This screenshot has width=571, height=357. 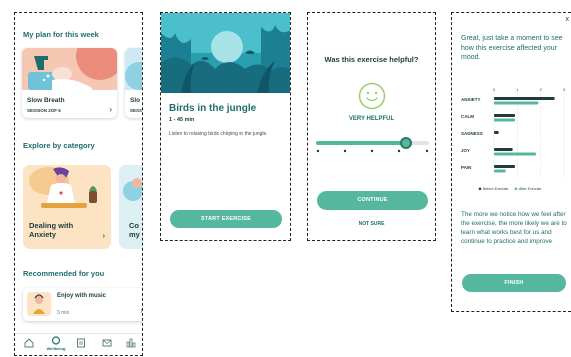 What do you see at coordinates (182, 120) in the screenshot?
I see `exercise-meta: 1 - 45 min` at bounding box center [182, 120].